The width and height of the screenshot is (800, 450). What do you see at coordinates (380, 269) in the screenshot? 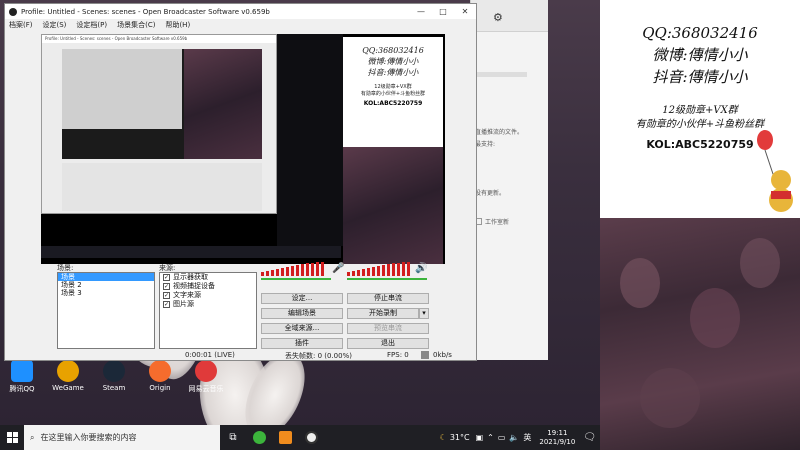
I see `desktop-volume-meter` at bounding box center [380, 269].